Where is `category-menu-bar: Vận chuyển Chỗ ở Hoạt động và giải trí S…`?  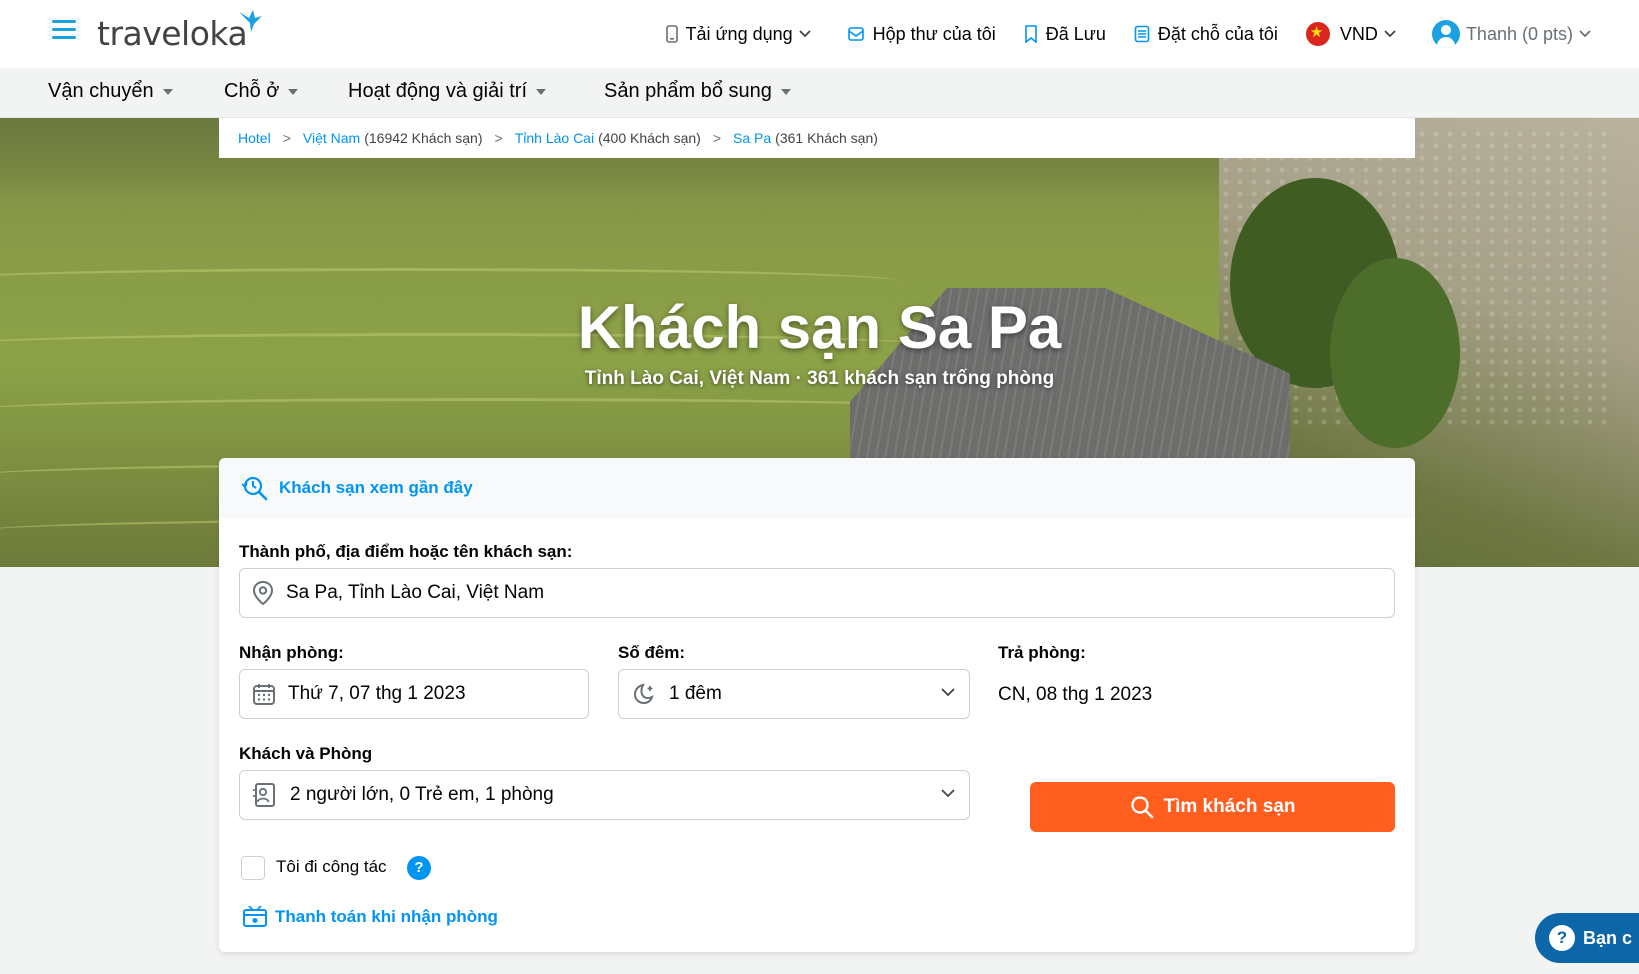
category-menu-bar: Vận chuyển Chỗ ở Hoạt động và giải trí S… is located at coordinates (819, 93).